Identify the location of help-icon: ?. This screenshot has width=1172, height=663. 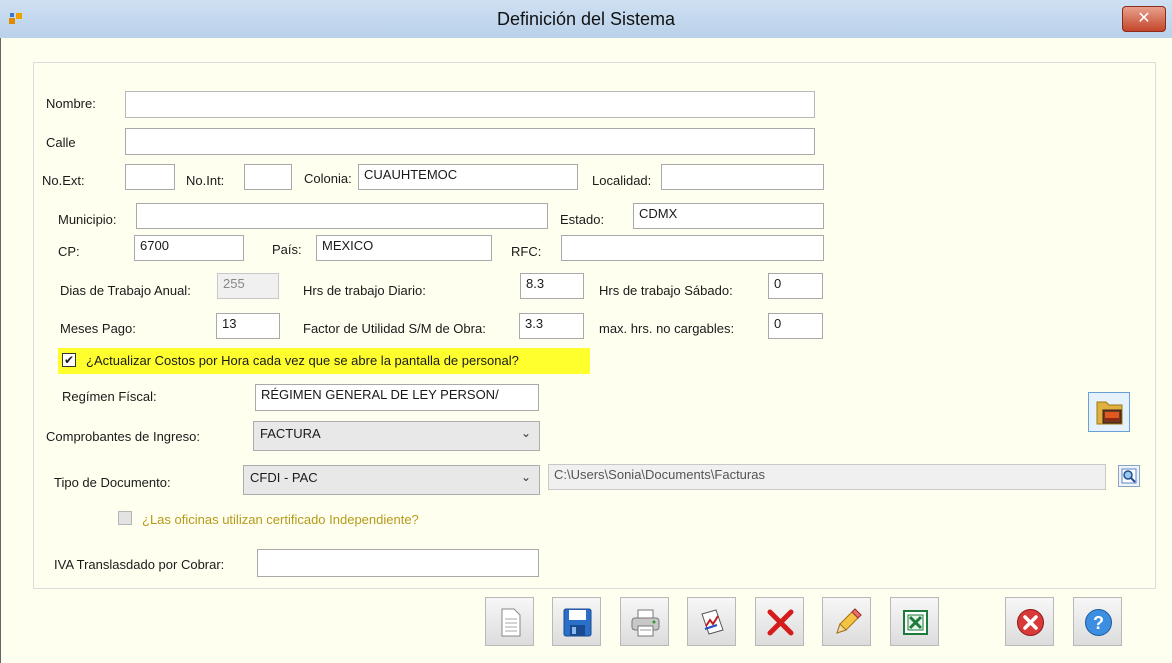
(1098, 622).